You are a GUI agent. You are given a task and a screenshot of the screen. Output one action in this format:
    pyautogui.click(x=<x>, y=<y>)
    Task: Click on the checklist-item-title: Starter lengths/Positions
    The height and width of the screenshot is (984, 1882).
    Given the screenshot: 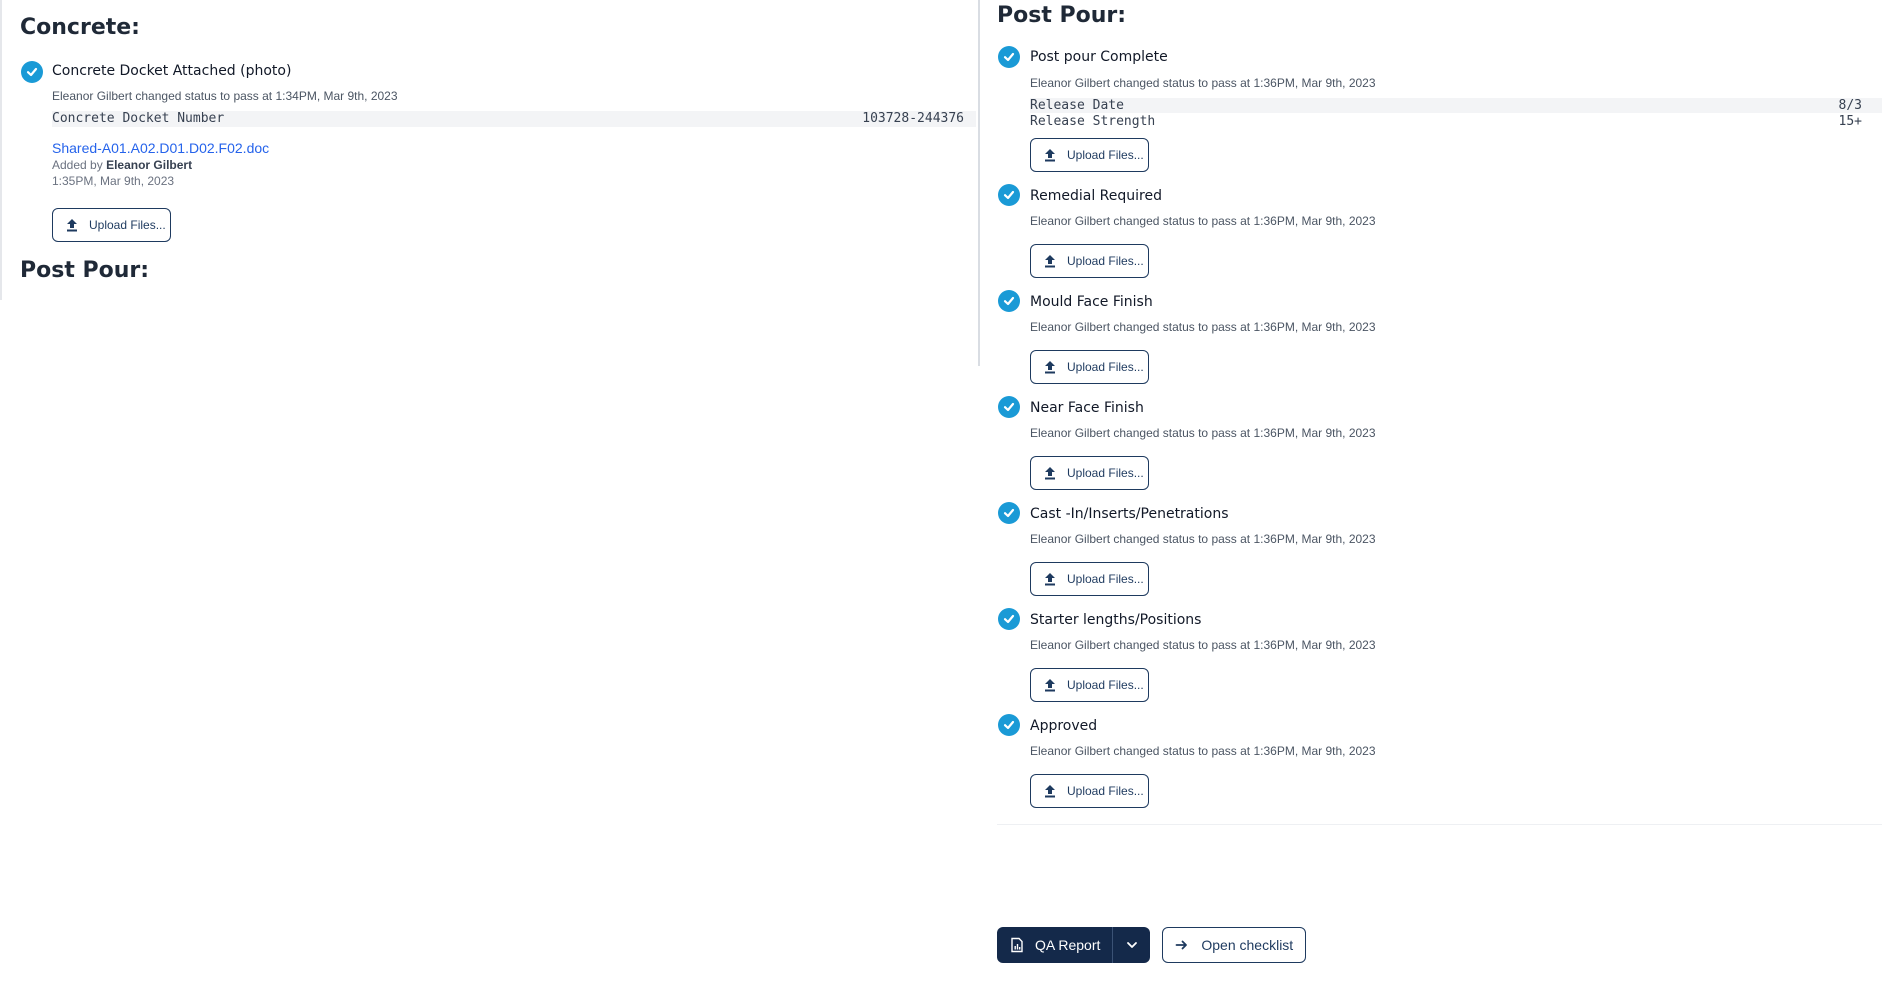 What is the action you would take?
    pyautogui.click(x=1116, y=620)
    